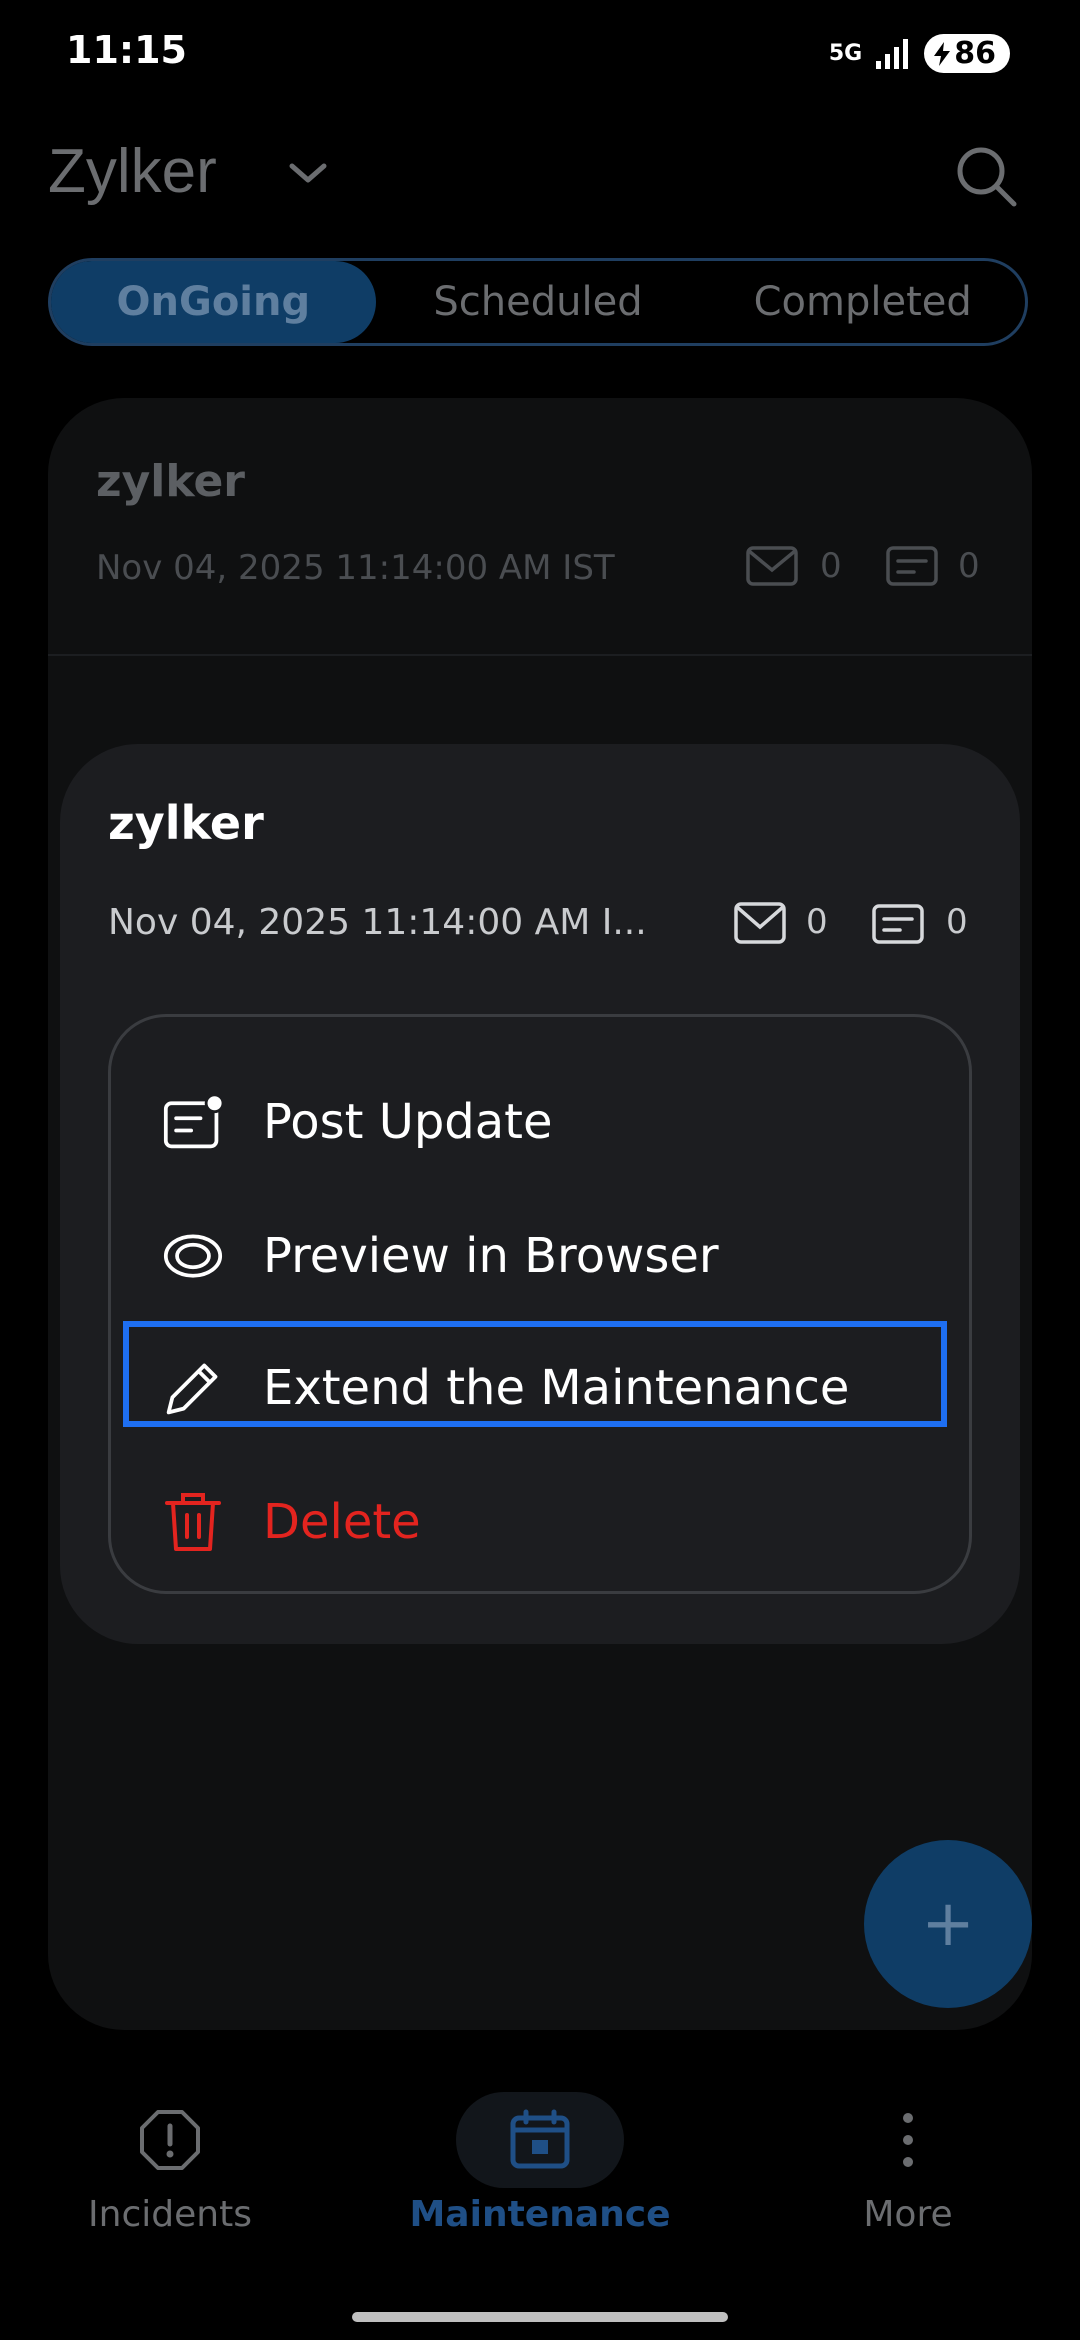  Describe the element at coordinates (491, 1256) in the screenshot. I see `menu-item-label: Preview in Browser` at that location.